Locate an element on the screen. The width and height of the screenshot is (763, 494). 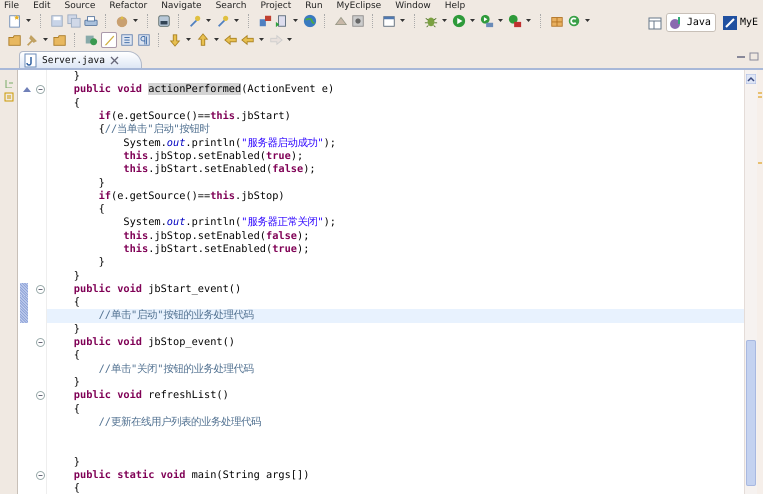
code-line: public void actionPerformed(ActionEvent e) is located at coordinates (203, 89).